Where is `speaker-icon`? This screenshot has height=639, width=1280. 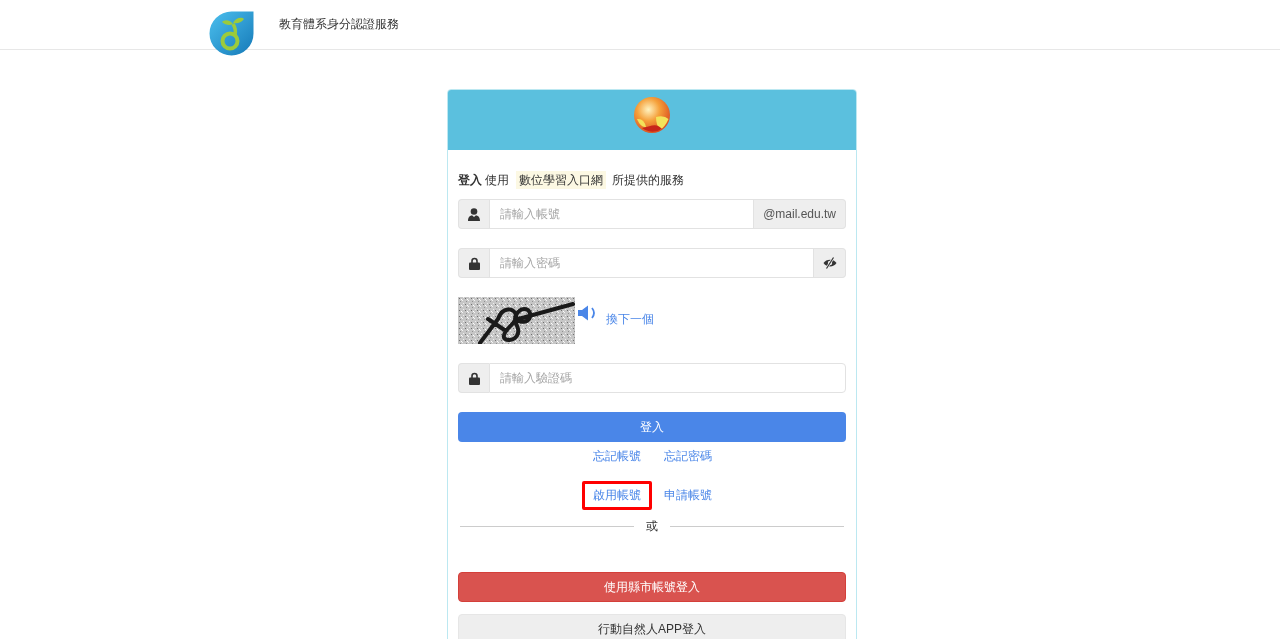
speaker-icon is located at coordinates (587, 313).